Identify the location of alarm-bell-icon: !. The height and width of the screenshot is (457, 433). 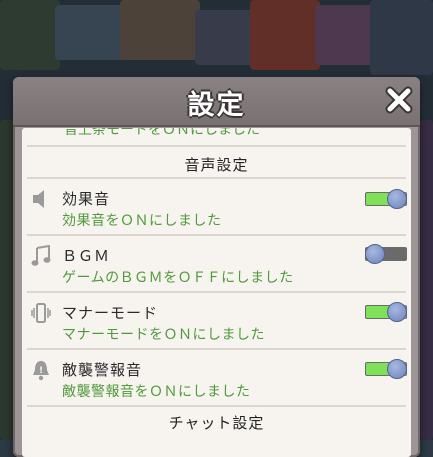
(41, 371).